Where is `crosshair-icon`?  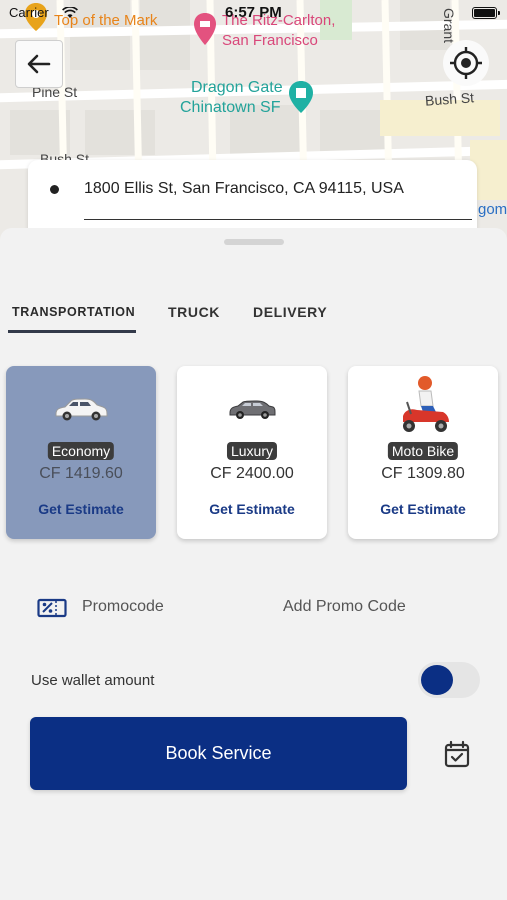
crosshair-icon is located at coordinates (466, 63).